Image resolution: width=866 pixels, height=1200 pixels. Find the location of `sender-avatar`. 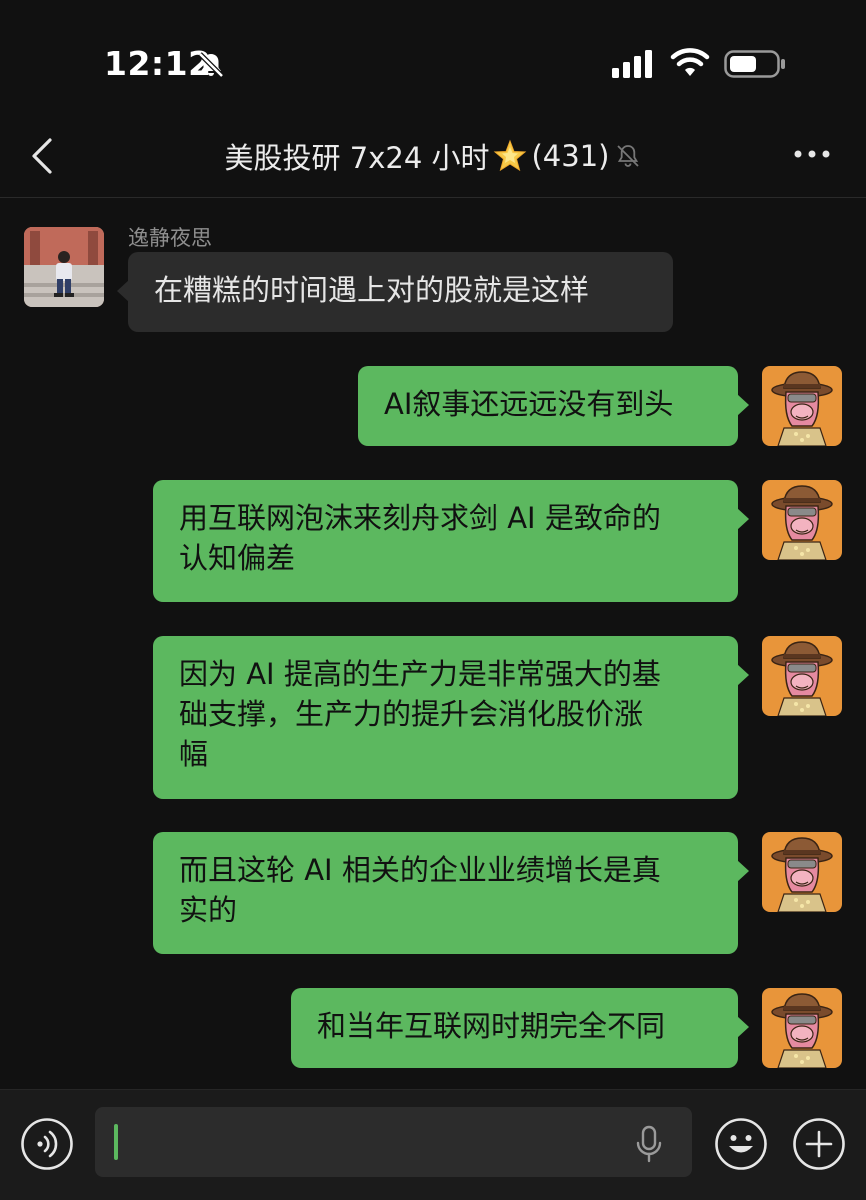

sender-avatar is located at coordinates (64, 267).